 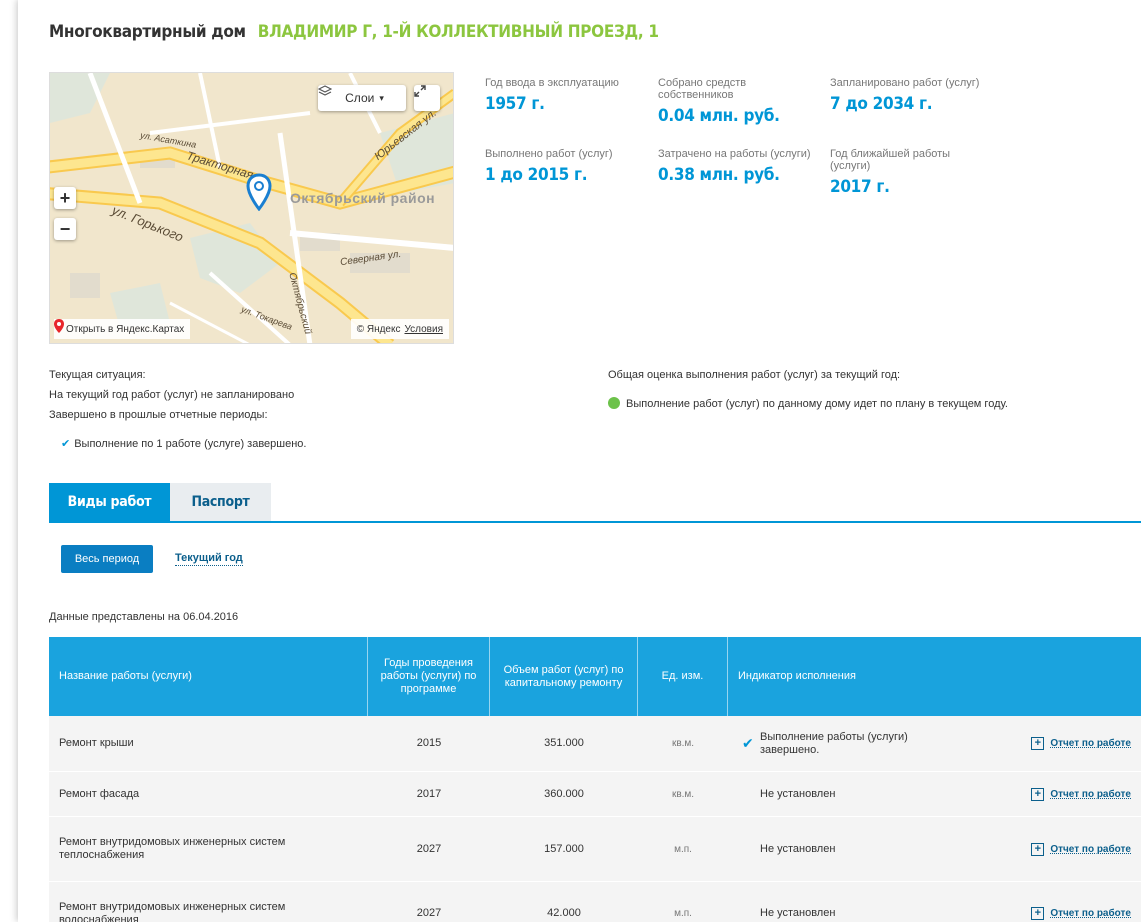 I want to click on work-volume: 157.000, so click(x=564, y=848).